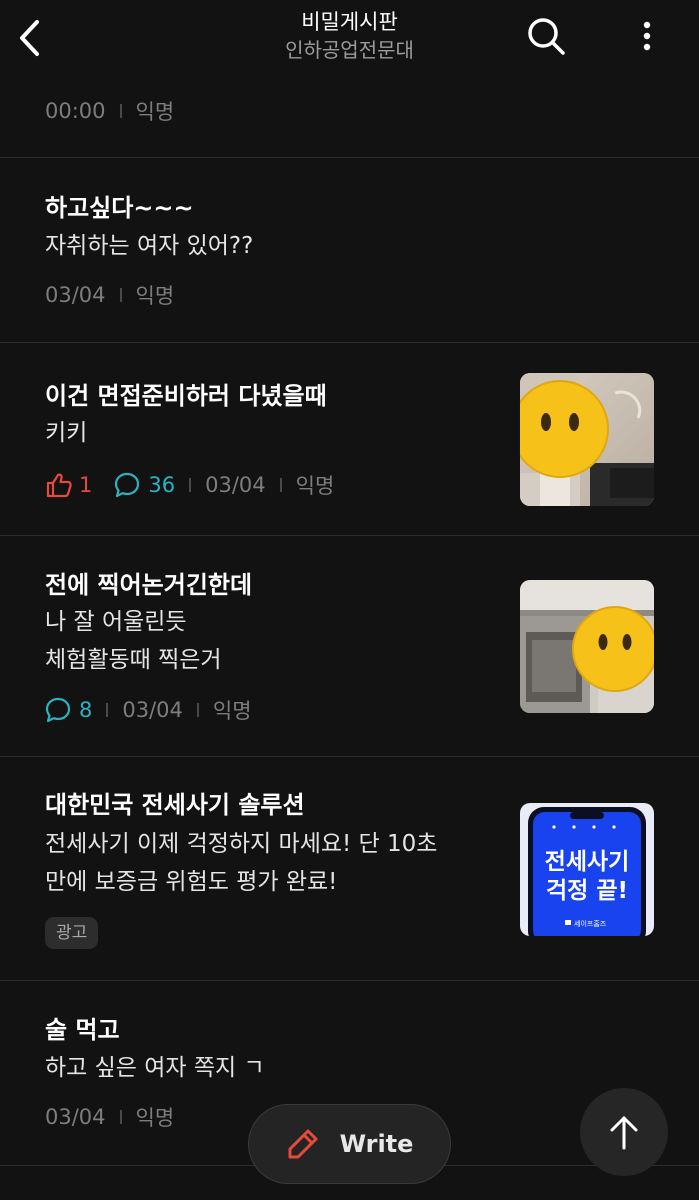 This screenshot has width=699, height=1200. What do you see at coordinates (376, 1144) in the screenshot?
I see `write-button-label: Write` at bounding box center [376, 1144].